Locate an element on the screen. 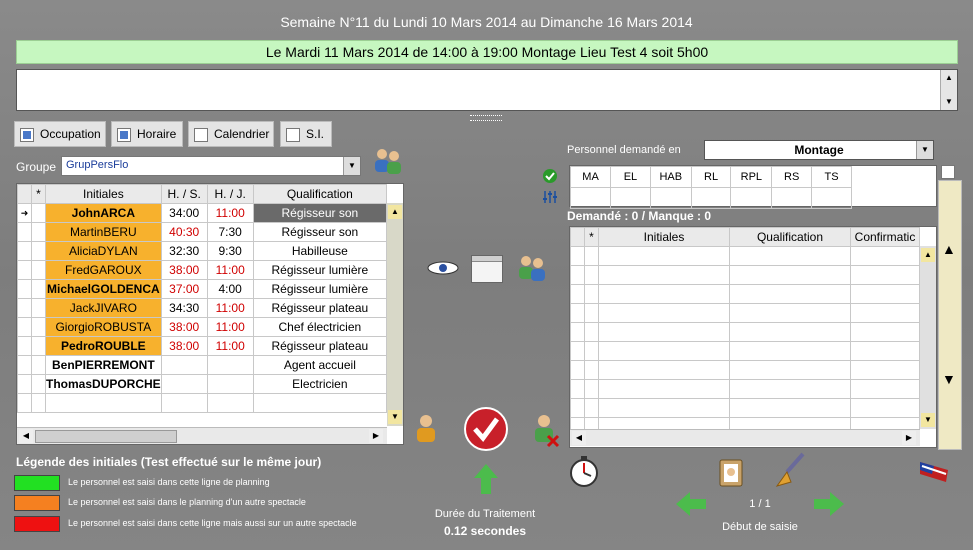  users-icon is located at coordinates (532, 268).